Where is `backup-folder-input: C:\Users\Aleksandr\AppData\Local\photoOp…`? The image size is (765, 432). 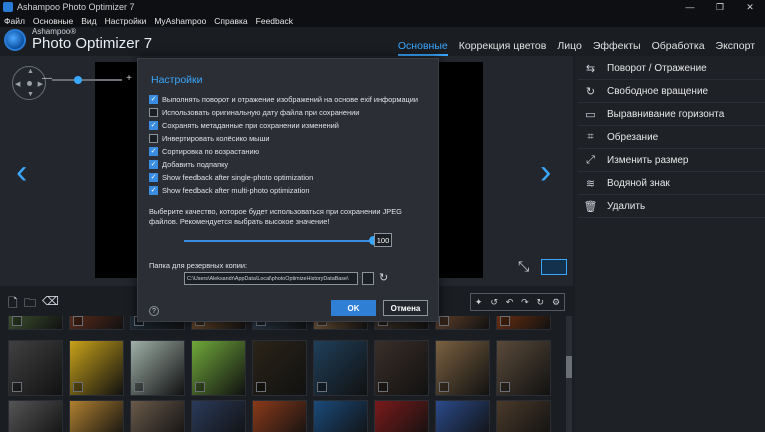 backup-folder-input: C:\Users\Aleksandr\AppData\Local\photoOp… is located at coordinates (271, 278).